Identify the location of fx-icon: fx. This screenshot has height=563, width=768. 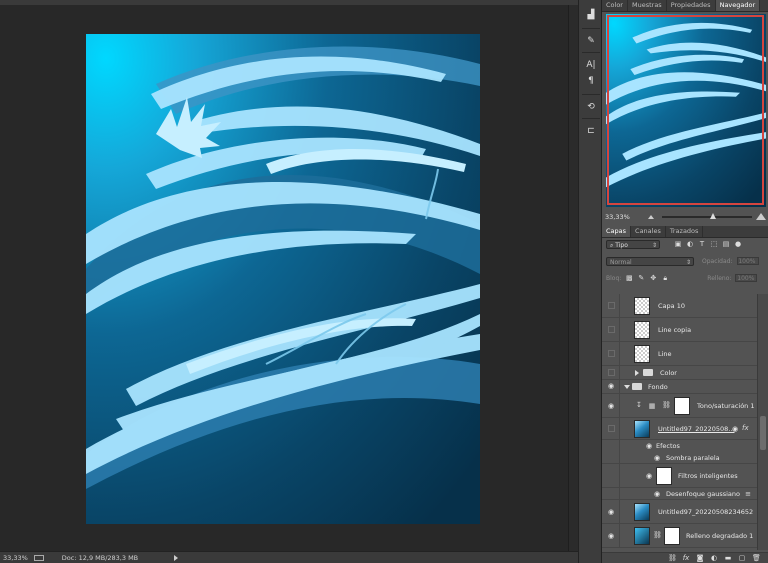
(745, 428).